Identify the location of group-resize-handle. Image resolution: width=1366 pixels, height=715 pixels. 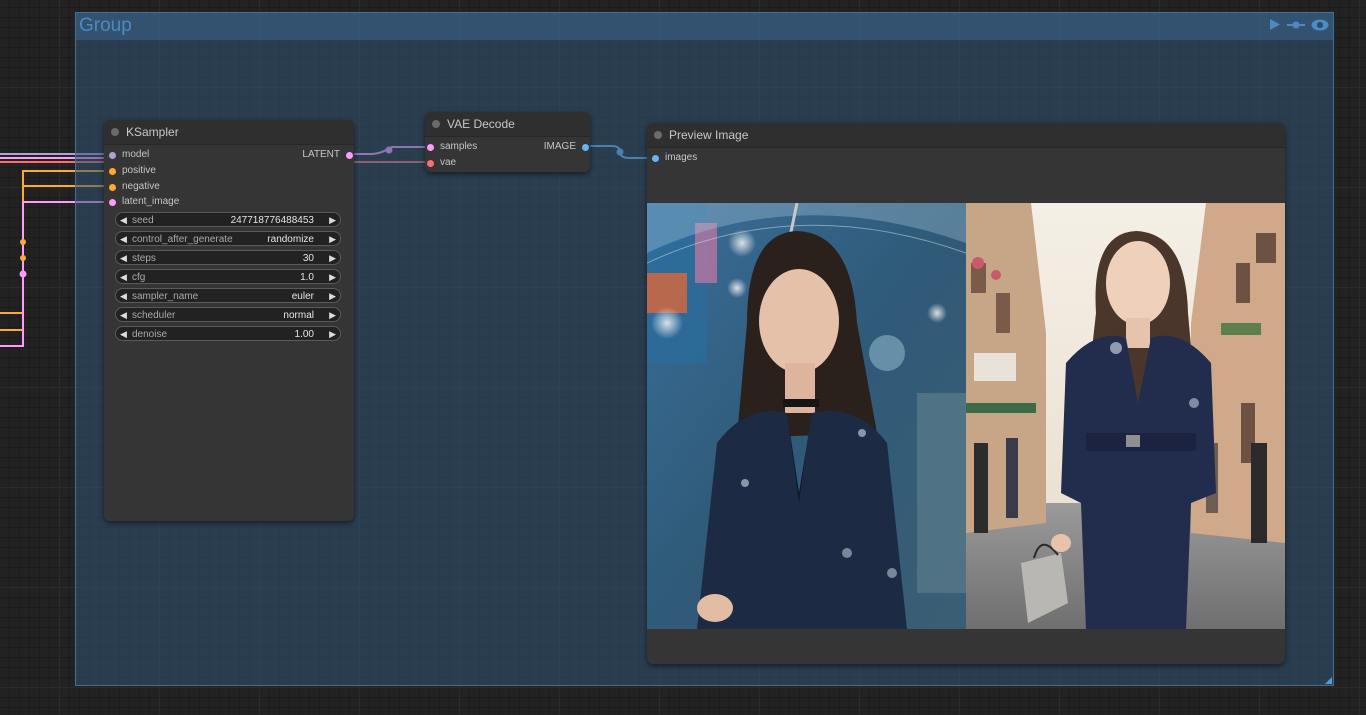
(1328, 680).